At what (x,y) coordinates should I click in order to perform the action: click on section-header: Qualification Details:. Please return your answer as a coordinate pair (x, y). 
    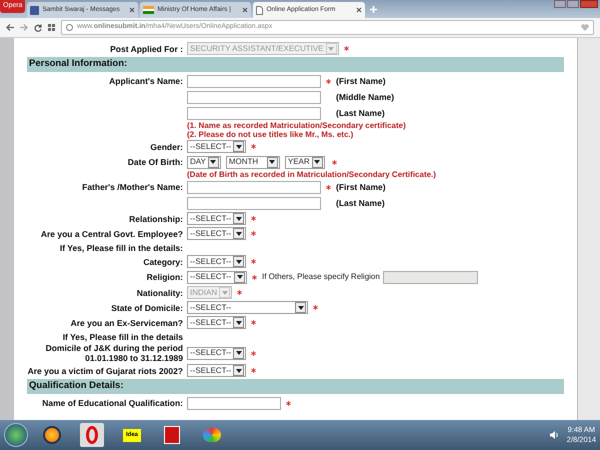
    Looking at the image, I should click on (295, 386).